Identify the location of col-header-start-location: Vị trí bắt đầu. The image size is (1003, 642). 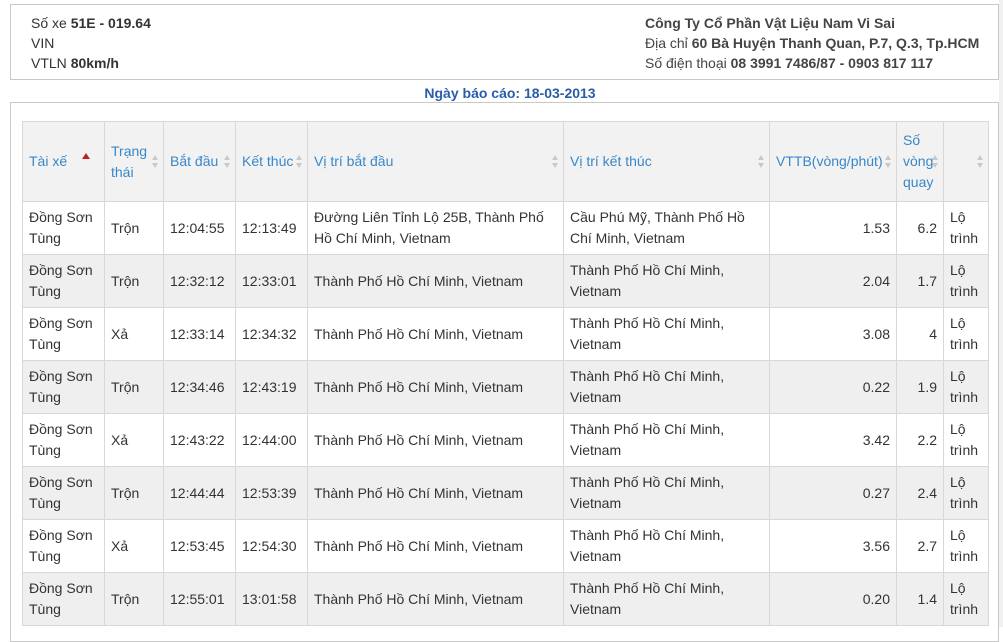
(435, 161).